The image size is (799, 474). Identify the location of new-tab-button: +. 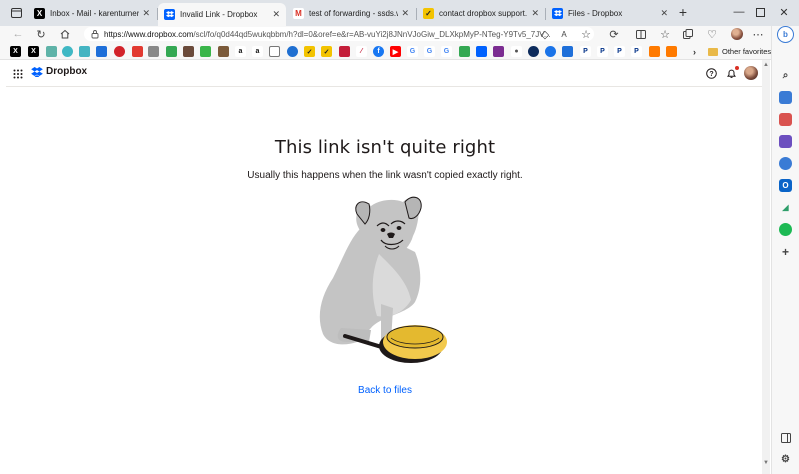
(683, 12).